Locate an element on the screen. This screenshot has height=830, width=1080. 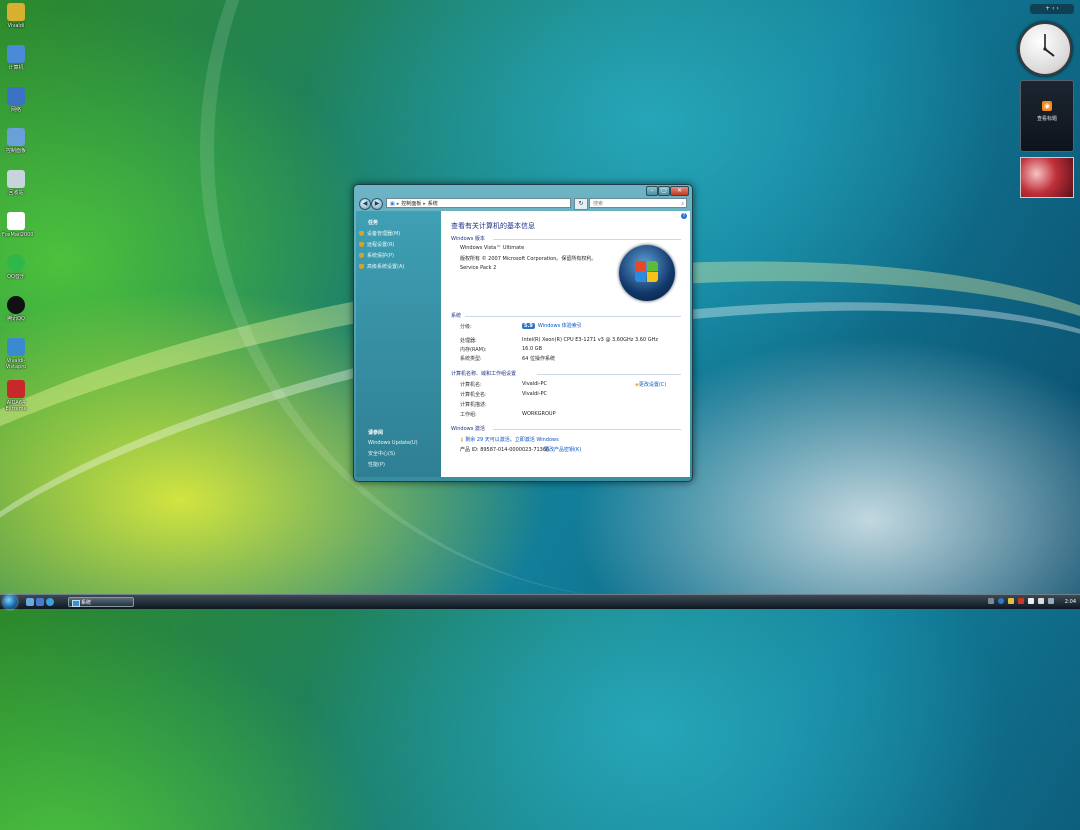
desktop-icon-control-panel: 控制面板 is located at coordinates (16, 141).